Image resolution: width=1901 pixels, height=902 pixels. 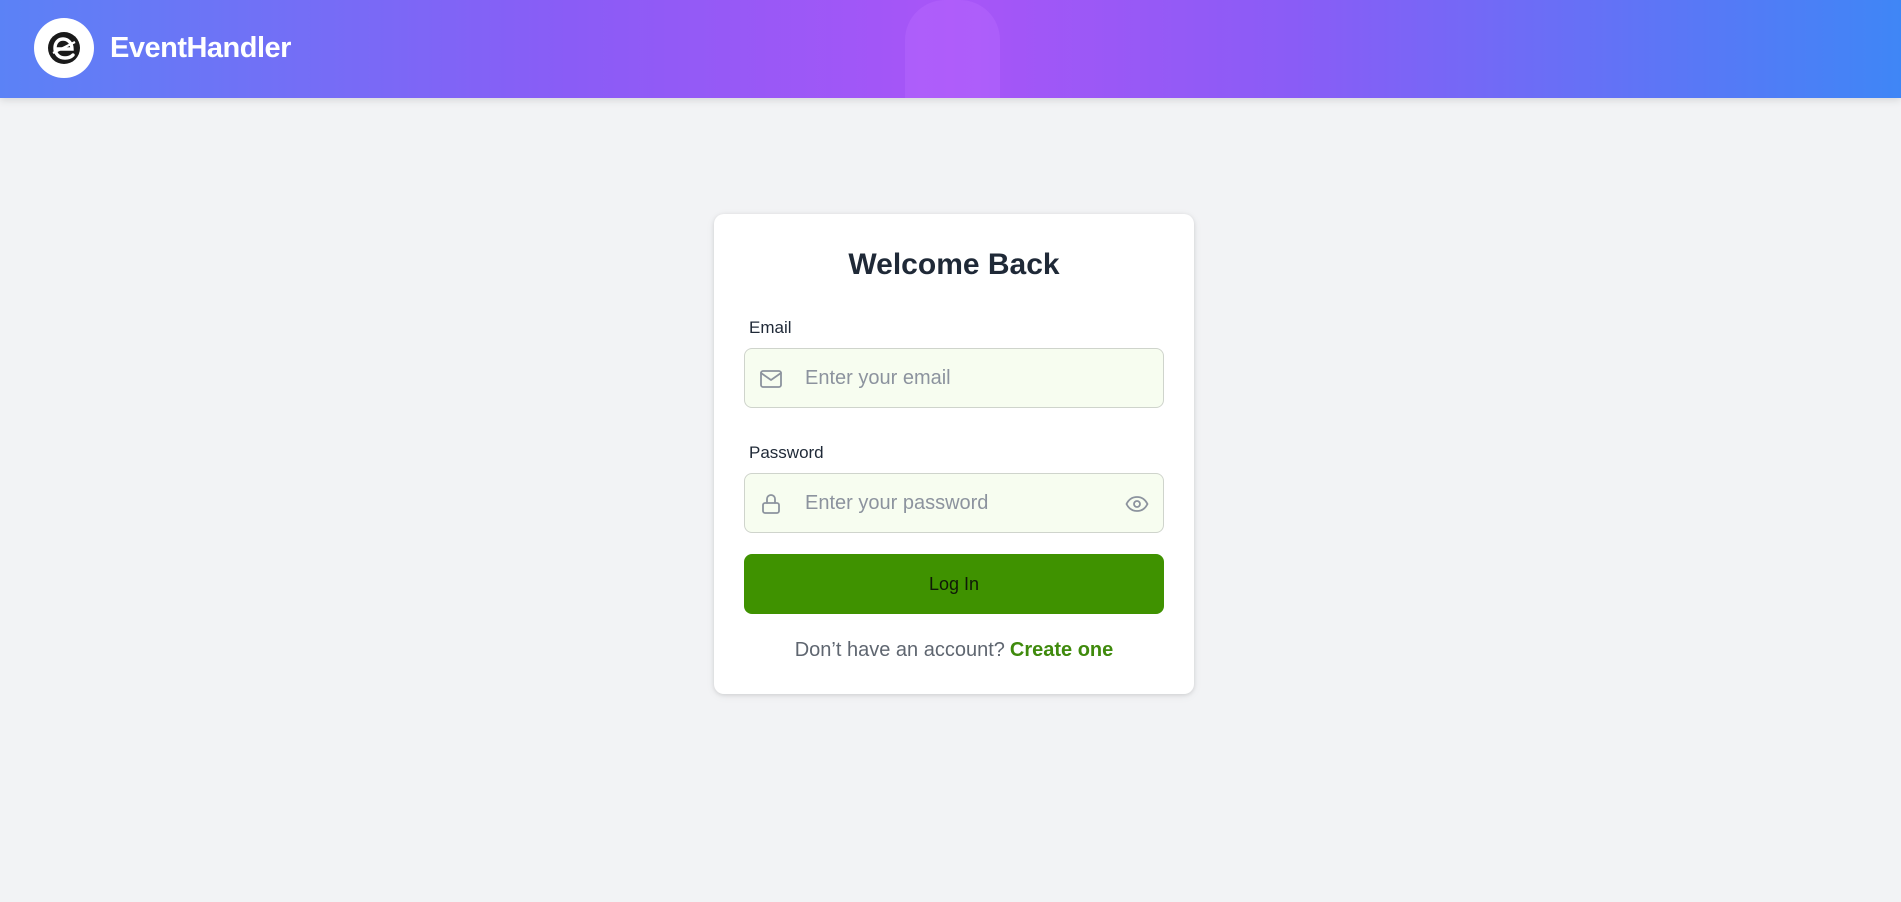 I want to click on create-account-link: Create one, so click(x=1061, y=650).